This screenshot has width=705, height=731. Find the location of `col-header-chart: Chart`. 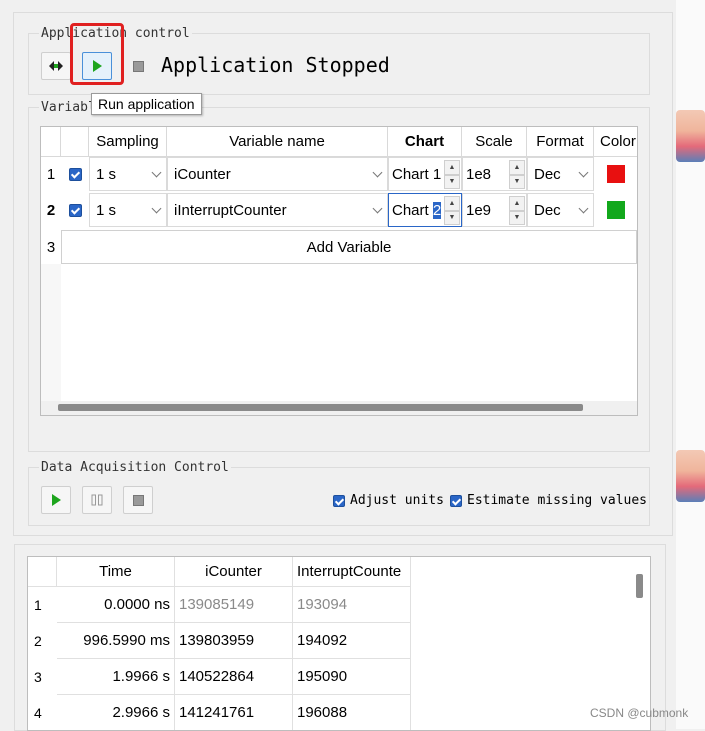

col-header-chart: Chart is located at coordinates (425, 142).